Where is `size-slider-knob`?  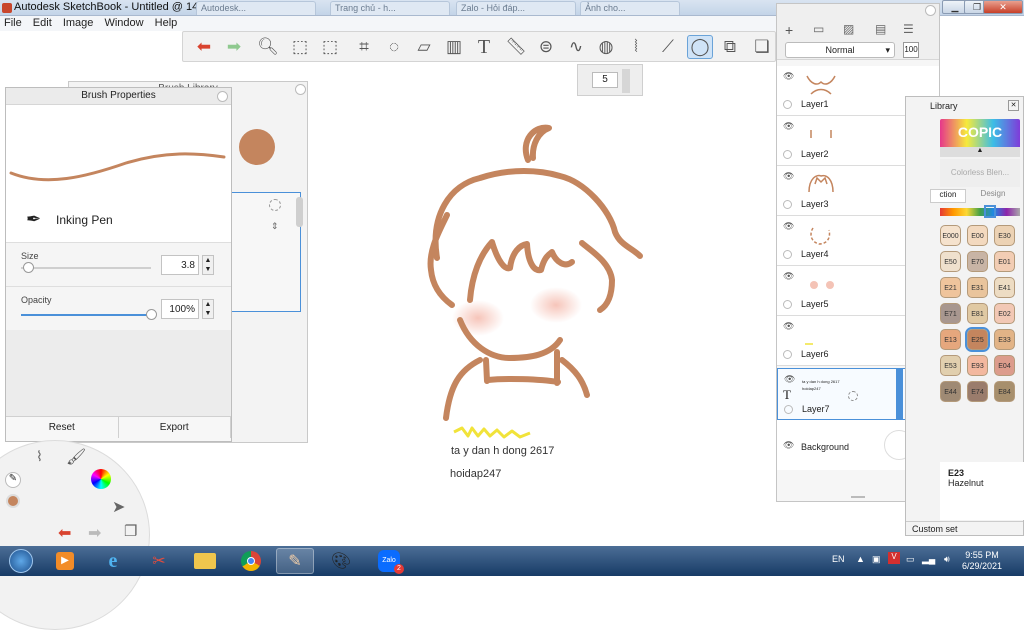
size-slider-knob is located at coordinates (28, 267).